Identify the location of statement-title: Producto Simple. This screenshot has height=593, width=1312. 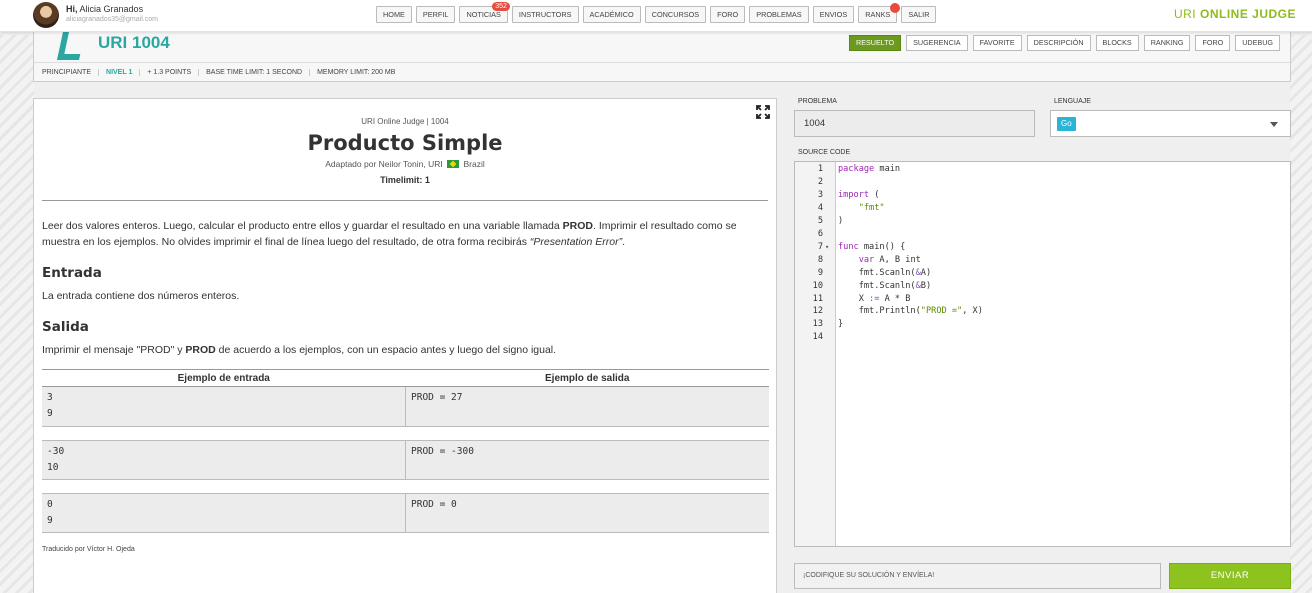
(405, 143).